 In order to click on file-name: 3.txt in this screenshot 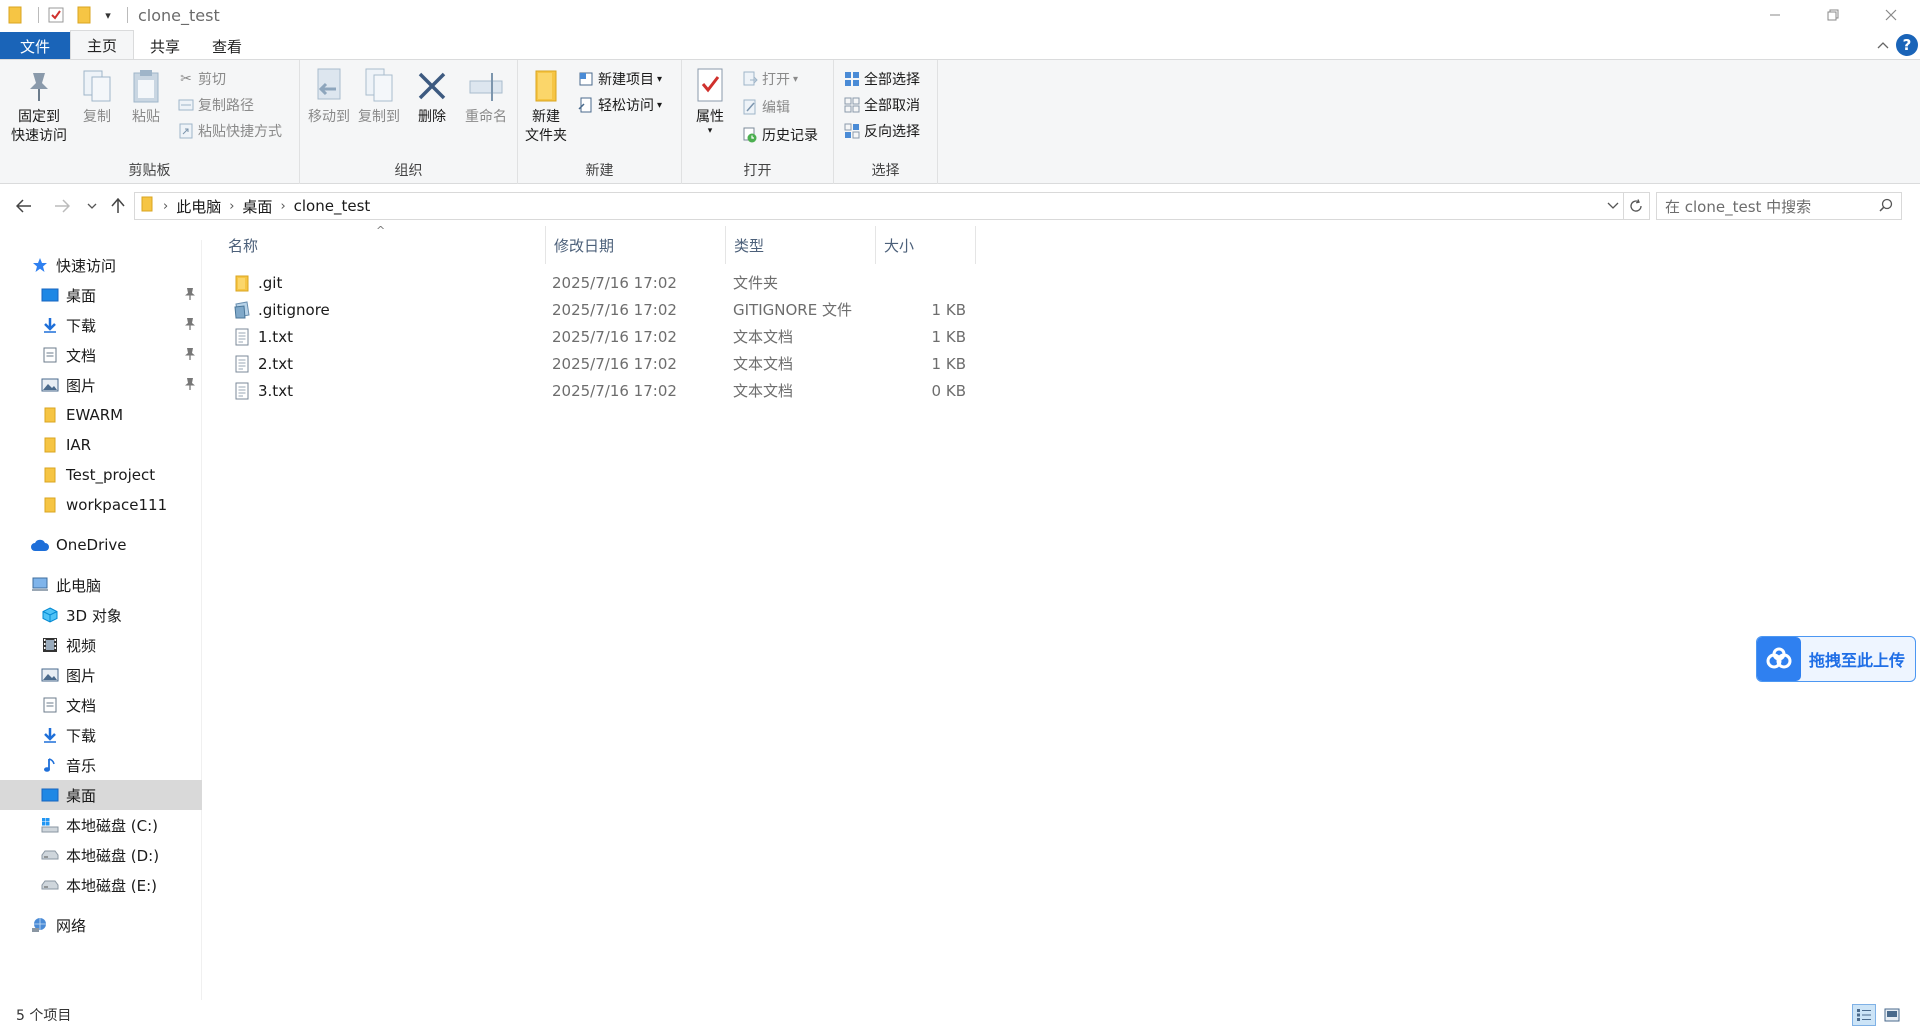, I will do `click(275, 390)`.